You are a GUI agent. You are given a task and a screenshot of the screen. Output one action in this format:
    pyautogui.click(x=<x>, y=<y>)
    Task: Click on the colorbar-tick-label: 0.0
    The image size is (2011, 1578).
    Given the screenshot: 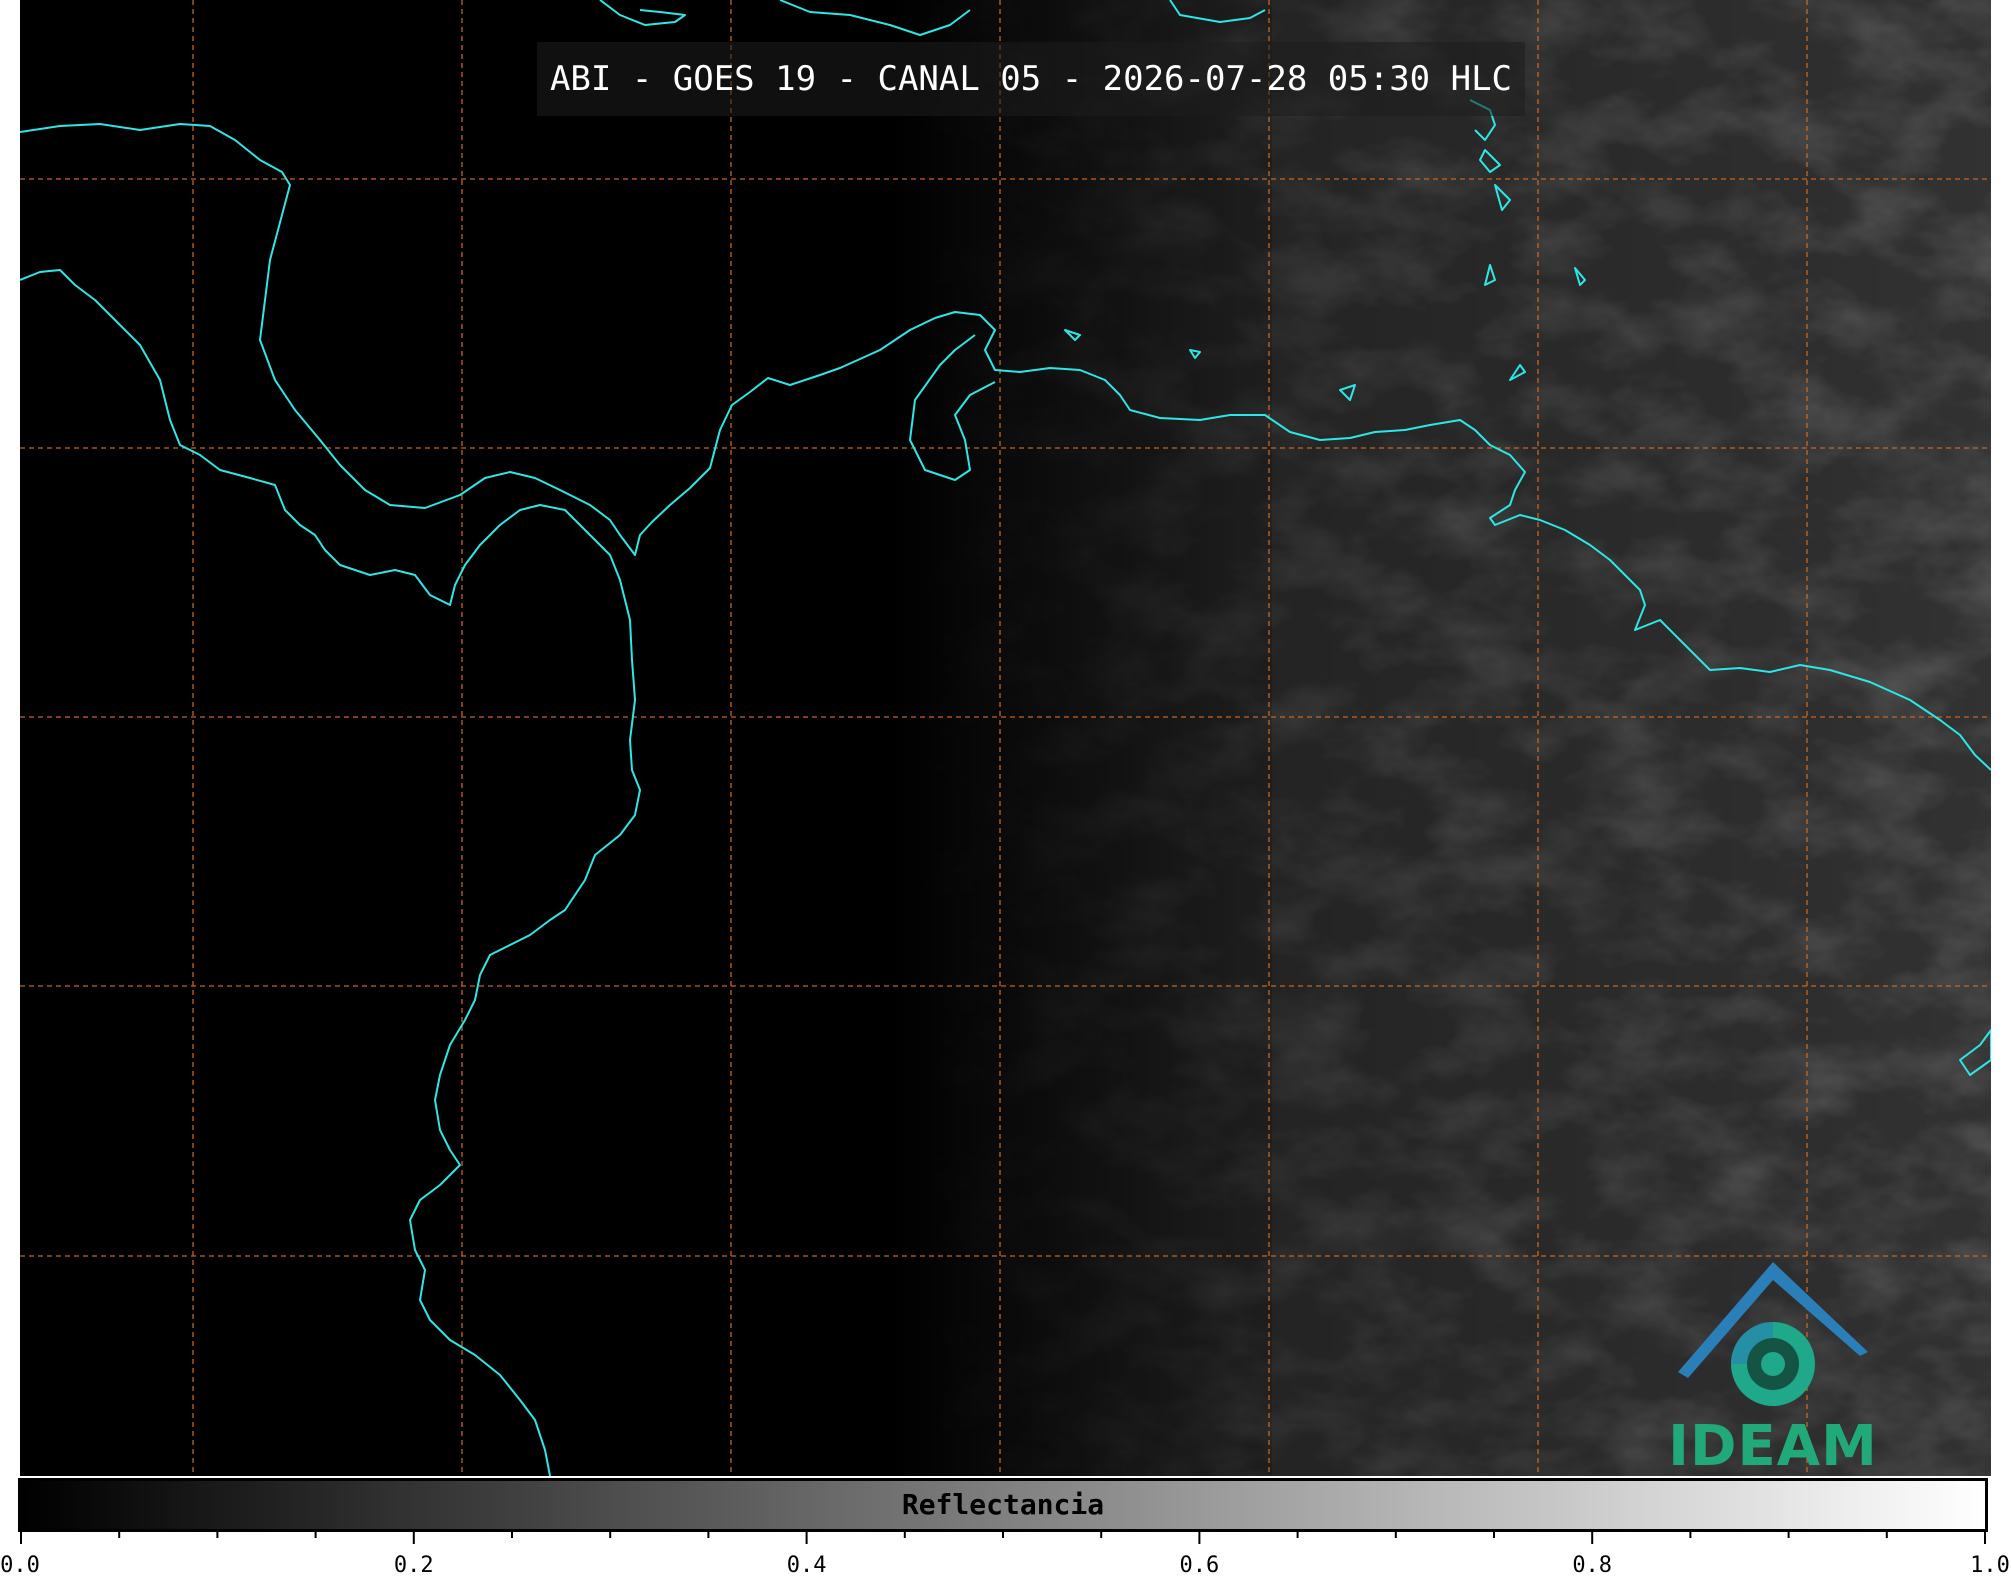 What is the action you would take?
    pyautogui.click(x=20, y=1565)
    